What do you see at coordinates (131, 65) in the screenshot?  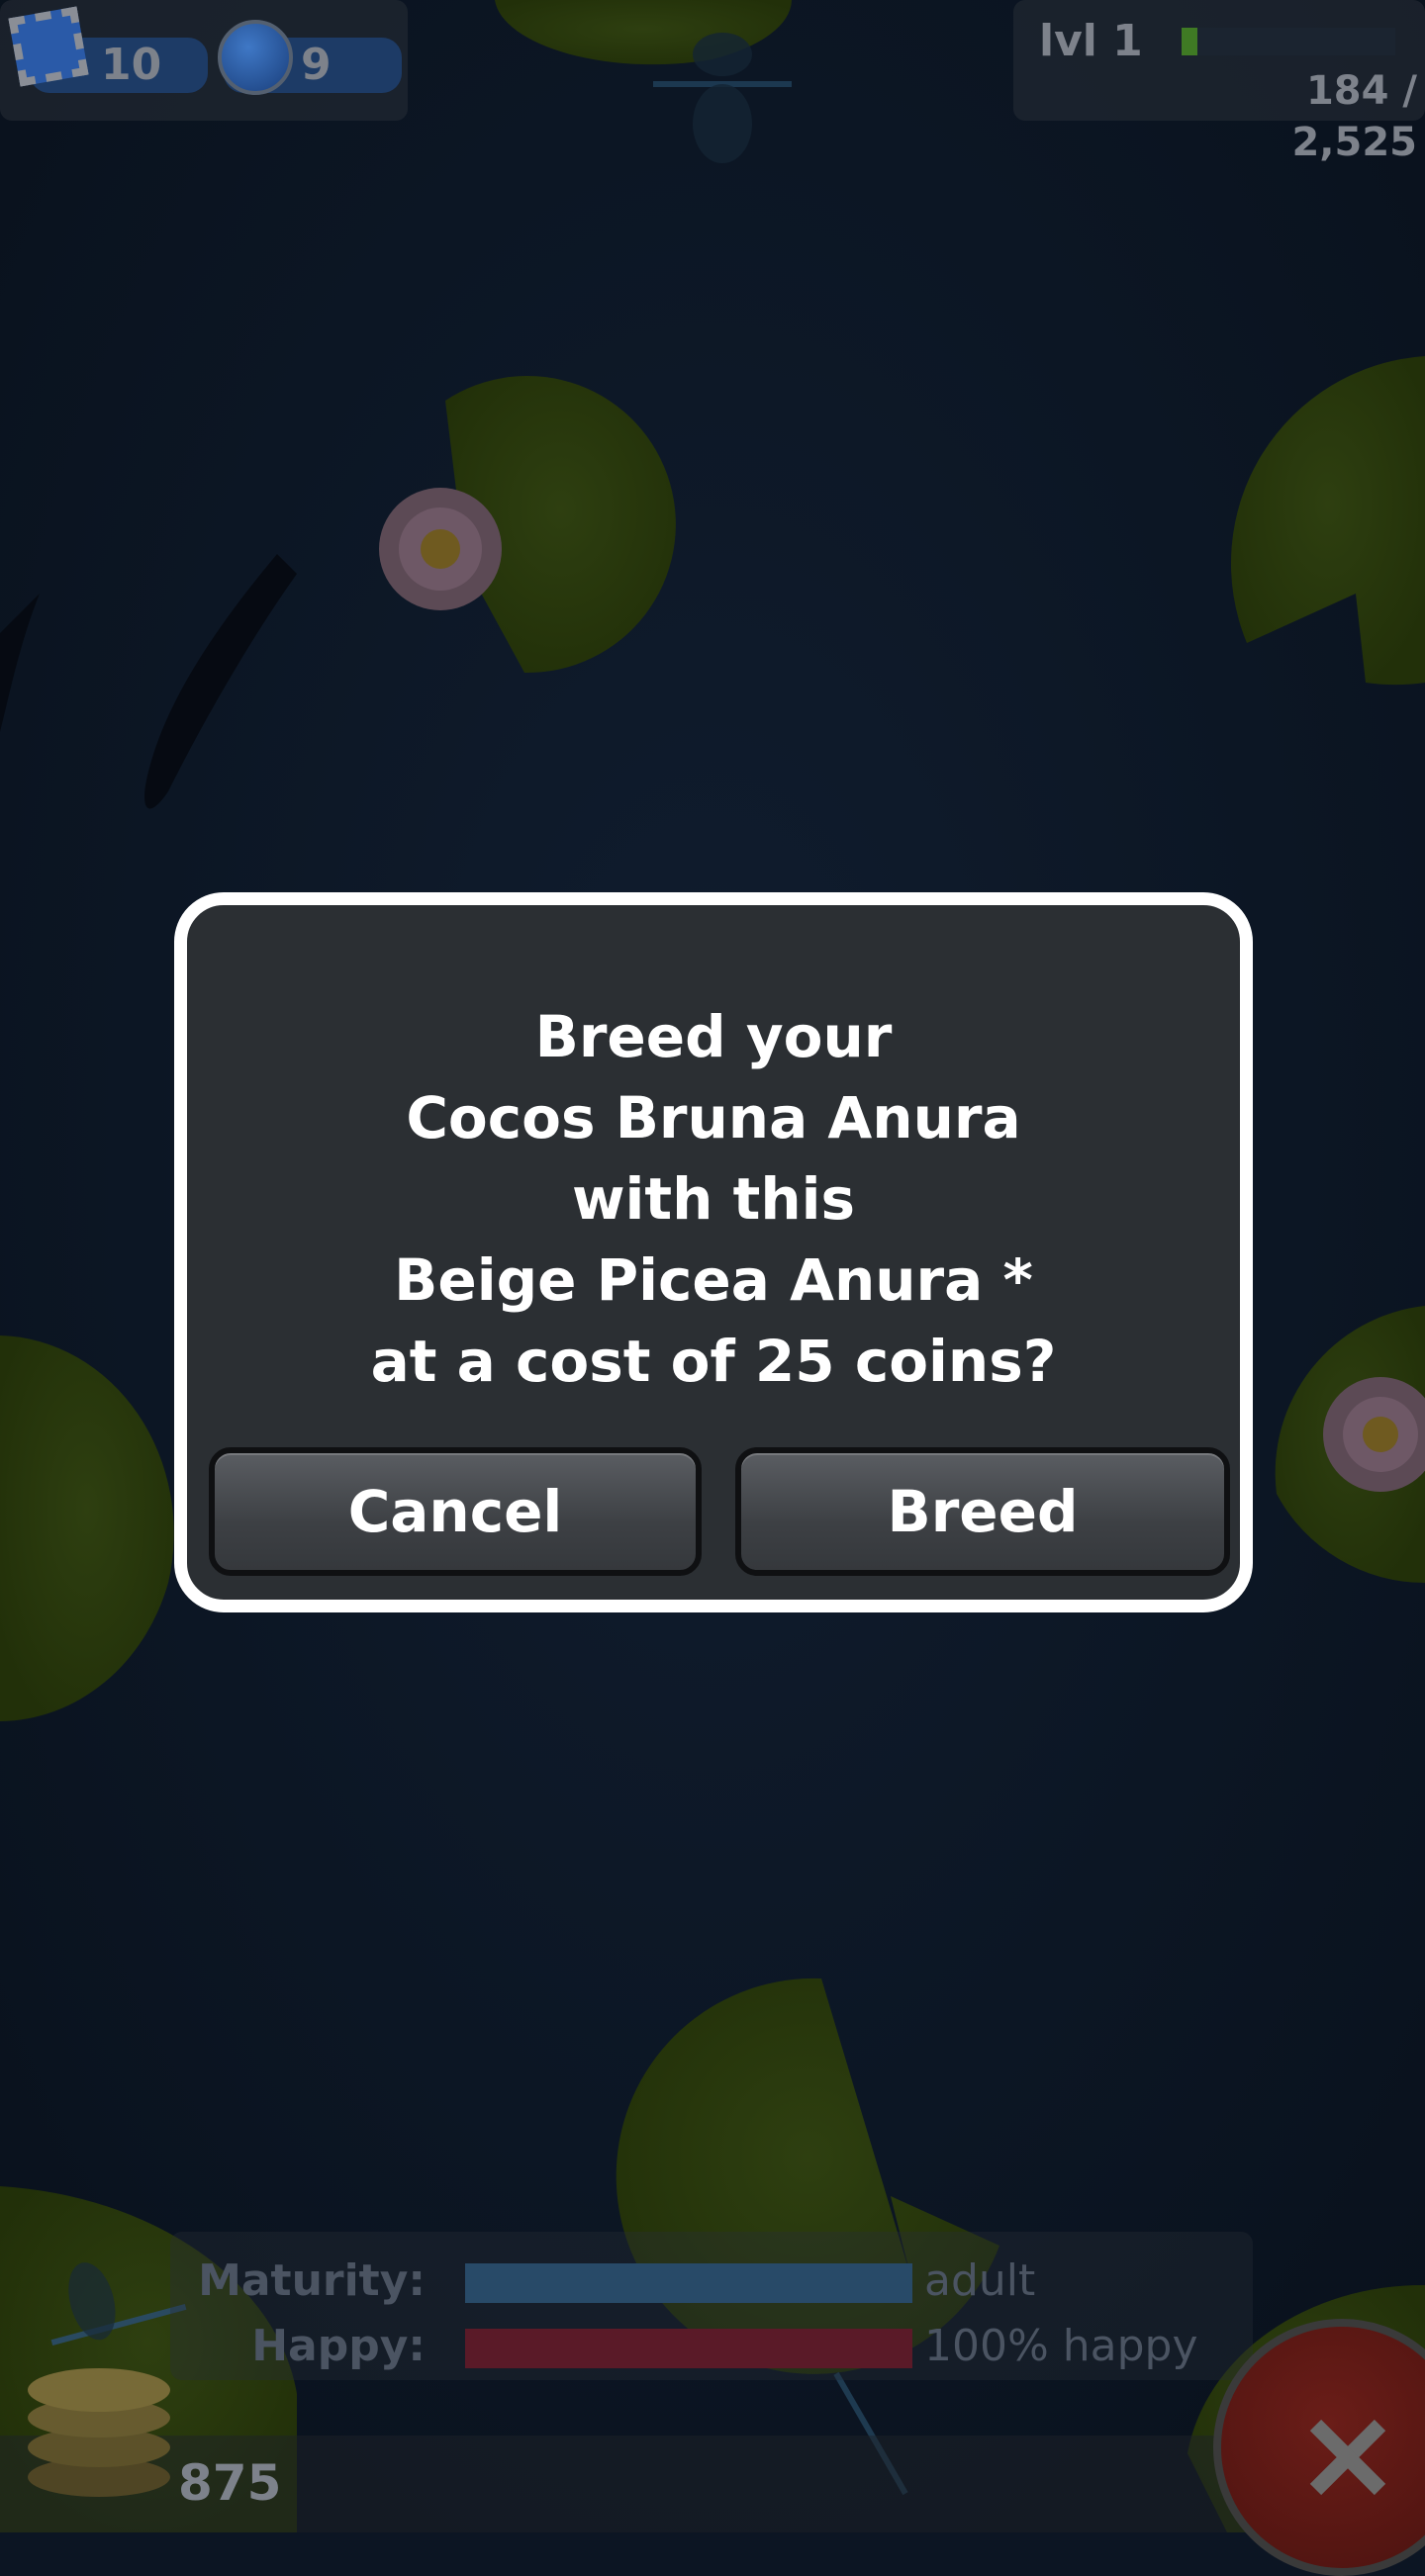 I see `stamps-count: 10` at bounding box center [131, 65].